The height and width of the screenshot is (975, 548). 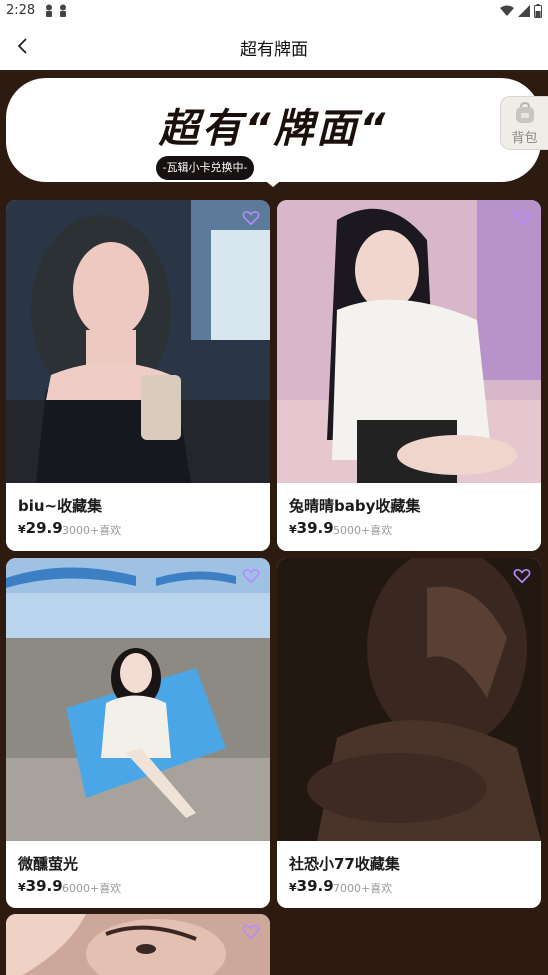 I want to click on app-header: 超有牌面, so click(x=274, y=46).